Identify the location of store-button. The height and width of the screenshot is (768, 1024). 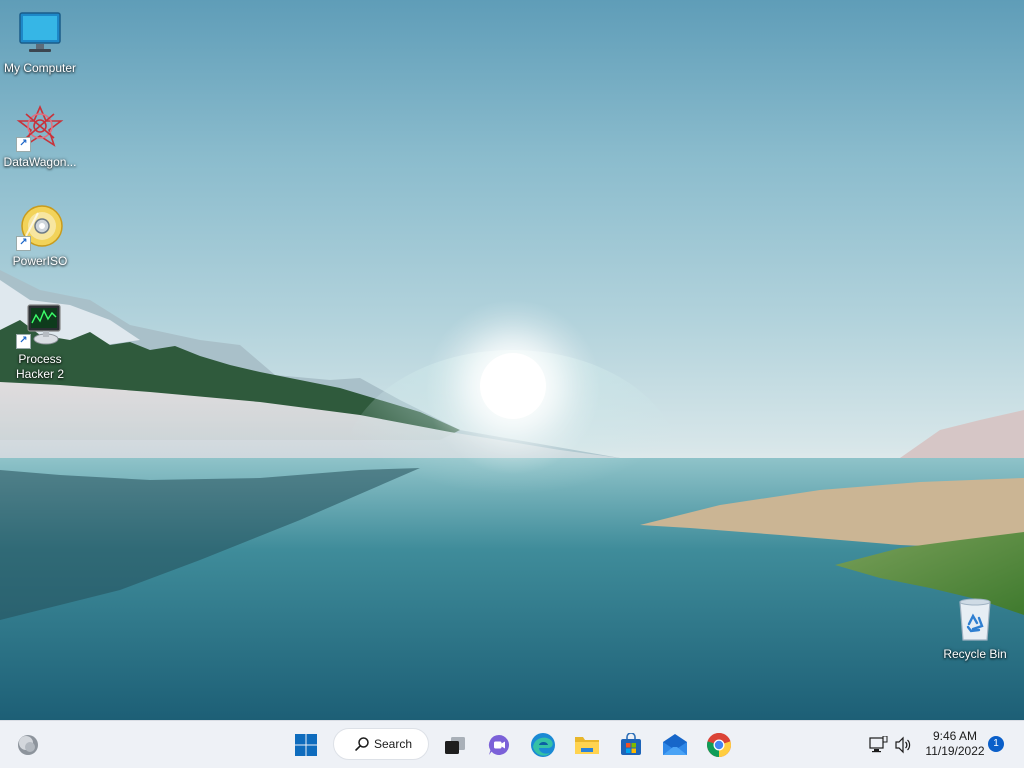
(631, 745).